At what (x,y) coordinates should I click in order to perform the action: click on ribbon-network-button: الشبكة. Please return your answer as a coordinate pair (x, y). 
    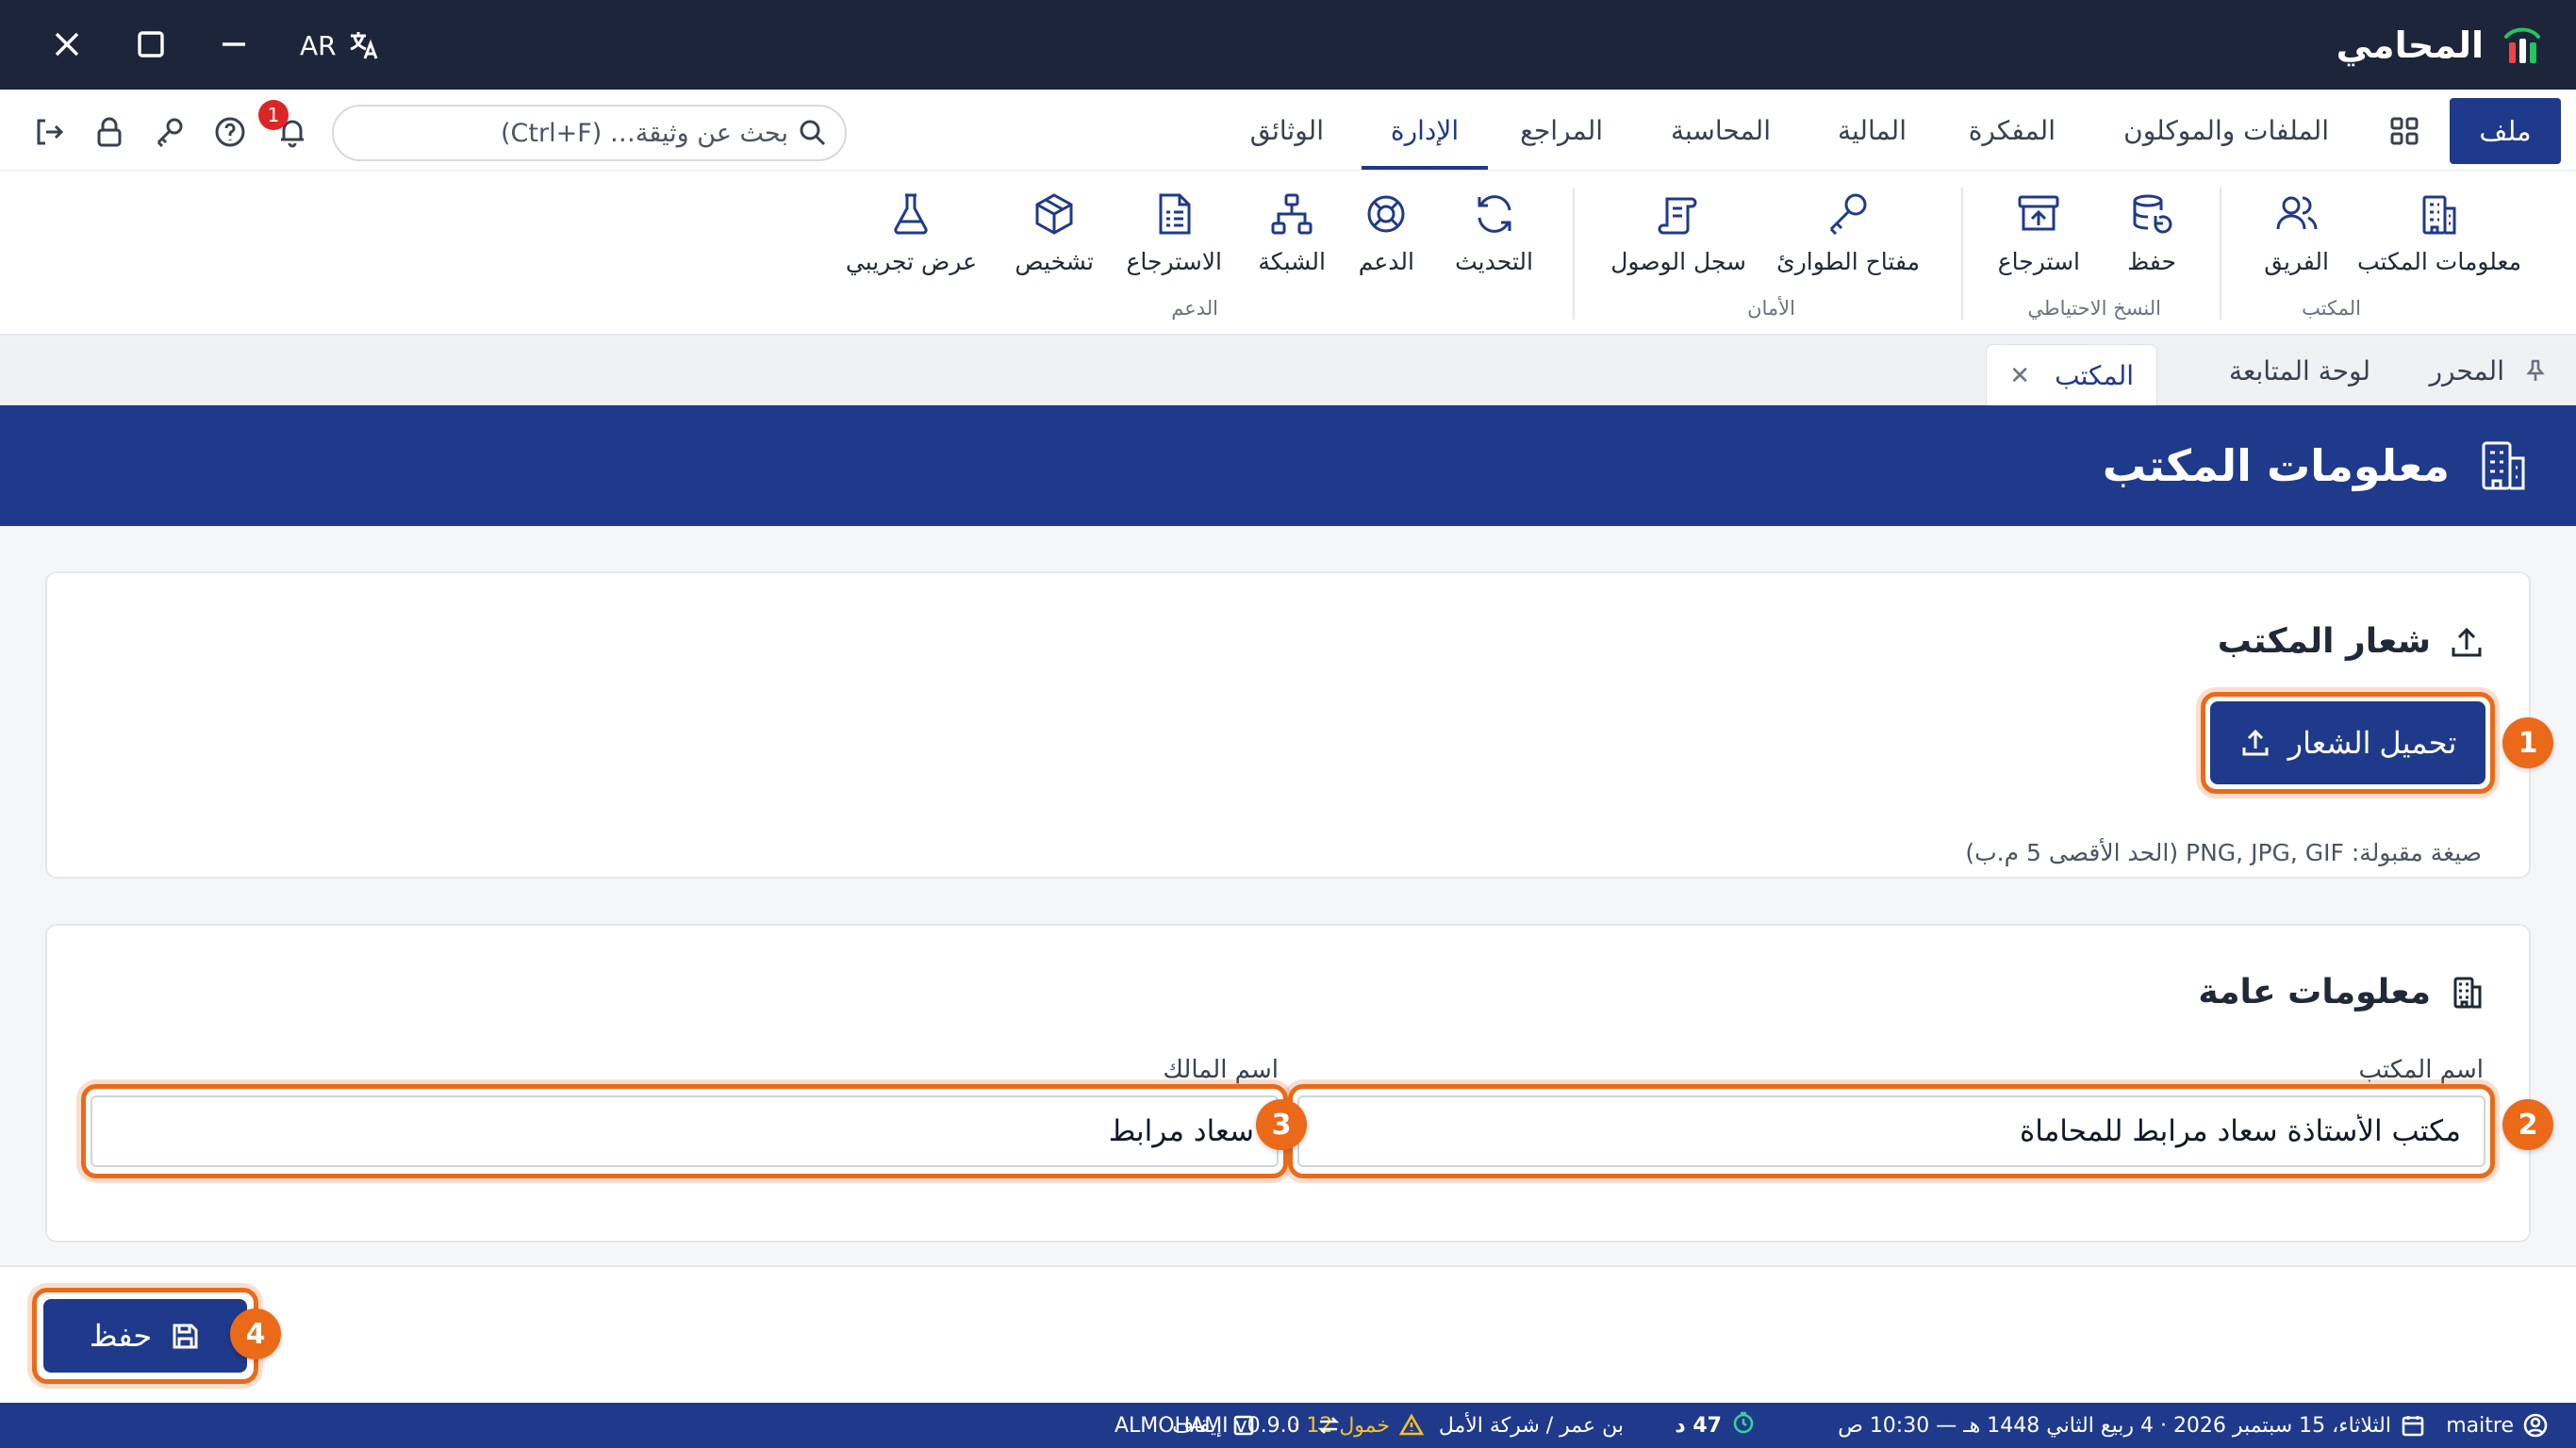
    Looking at the image, I should click on (1292, 241).